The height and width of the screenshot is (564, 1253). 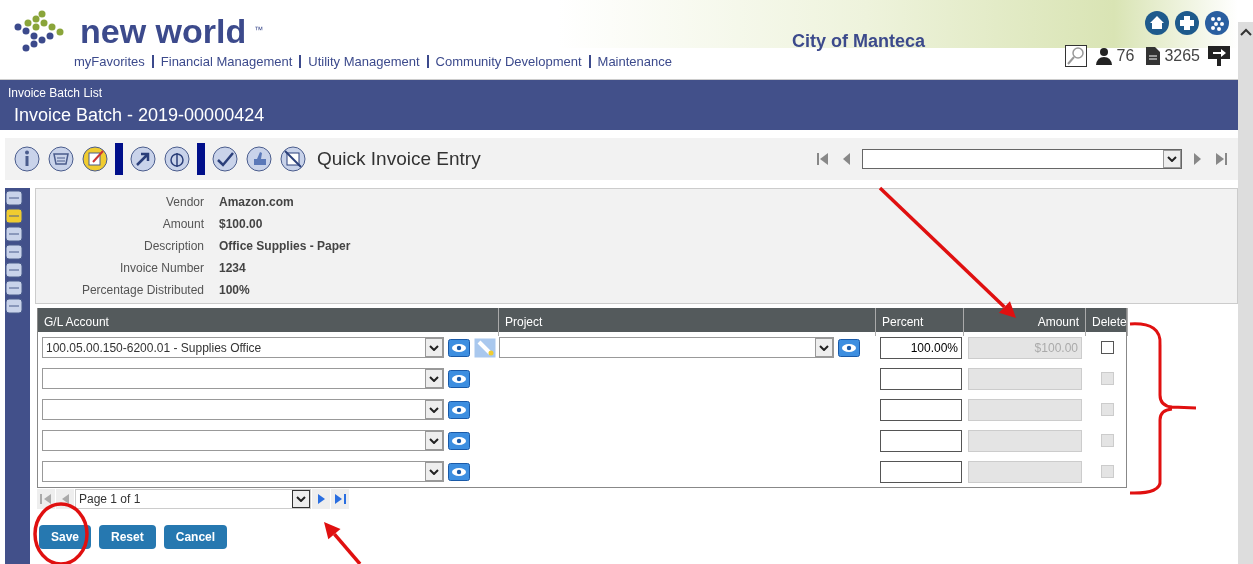 I want to click on delete-checkbox, so click(x=1107, y=347).